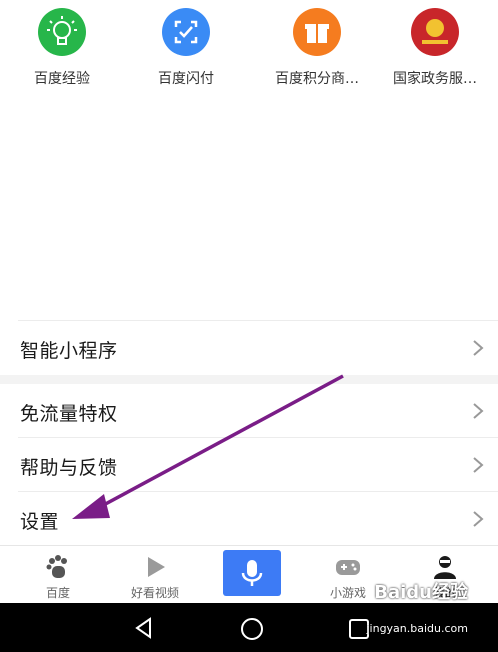  I want to click on baidu-paw-icon, so click(56, 566).